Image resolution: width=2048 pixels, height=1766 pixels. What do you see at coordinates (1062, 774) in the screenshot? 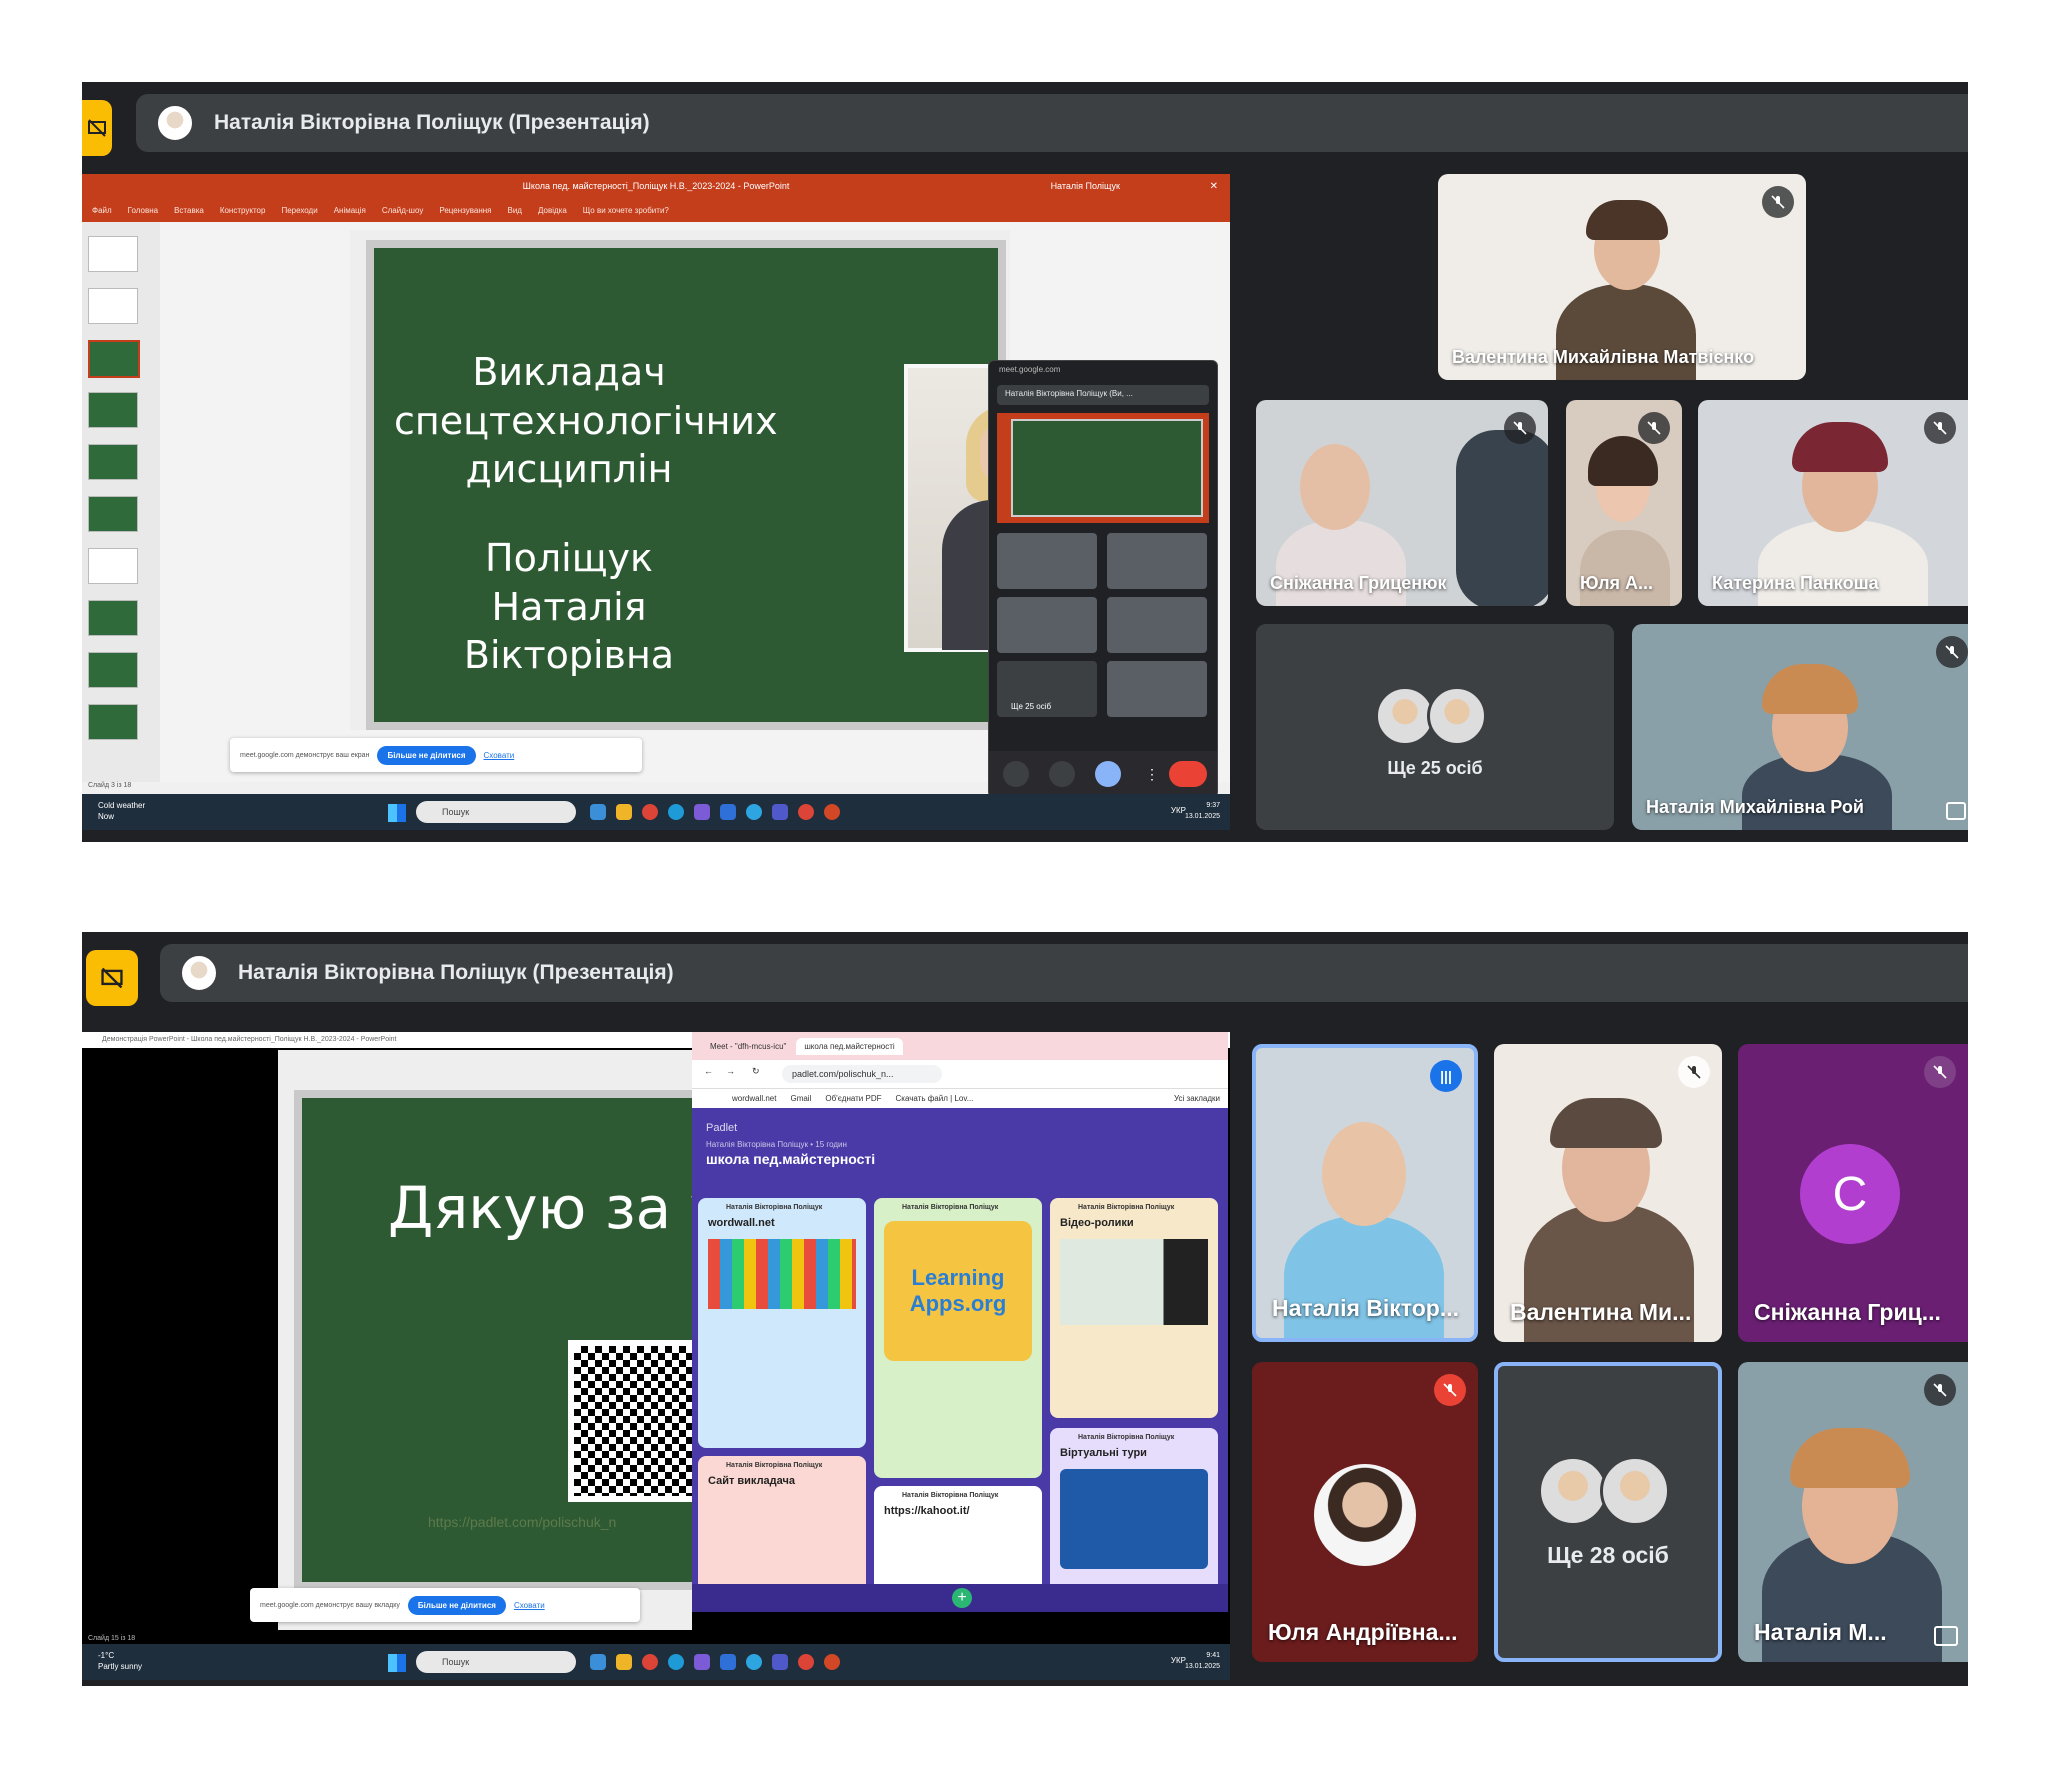
I see `camera-button` at bounding box center [1062, 774].